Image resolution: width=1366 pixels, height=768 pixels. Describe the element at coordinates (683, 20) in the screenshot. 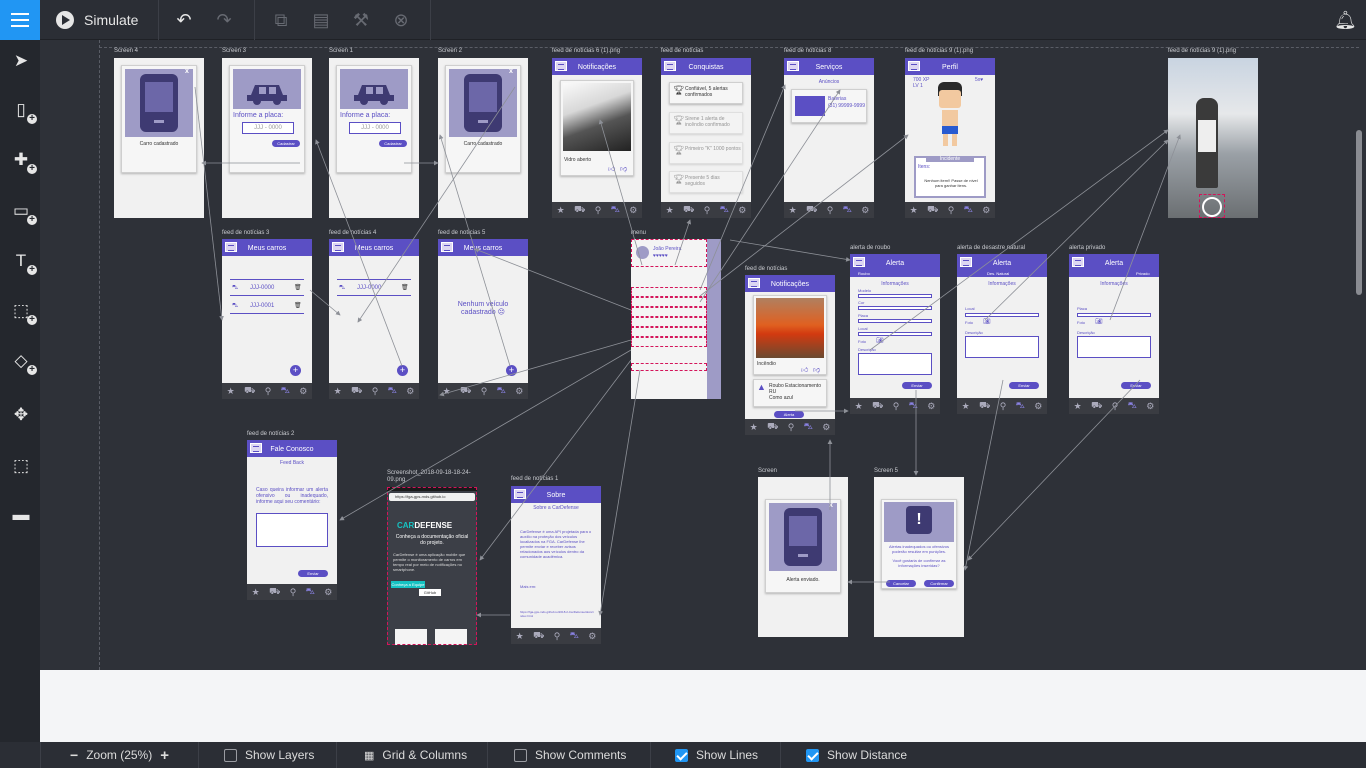

I see `top-toolbar: Simulate ↶ ↷ ⧉ ▤ ⚒ ⊗ 🔔︎` at that location.